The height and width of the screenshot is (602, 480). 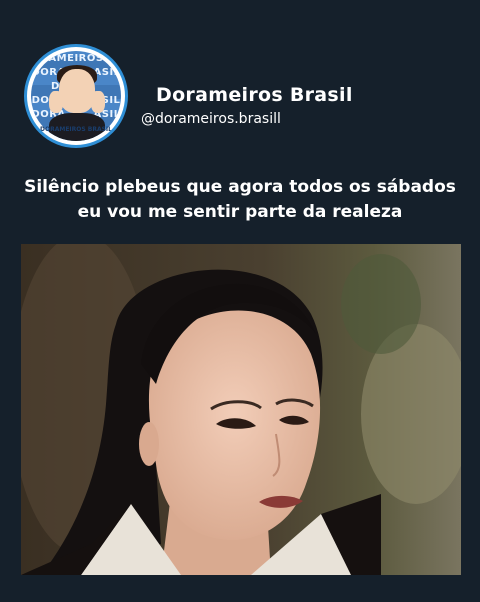 What do you see at coordinates (240, 212) in the screenshot?
I see `caption-line: eu vou me sentir parte da realeza` at bounding box center [240, 212].